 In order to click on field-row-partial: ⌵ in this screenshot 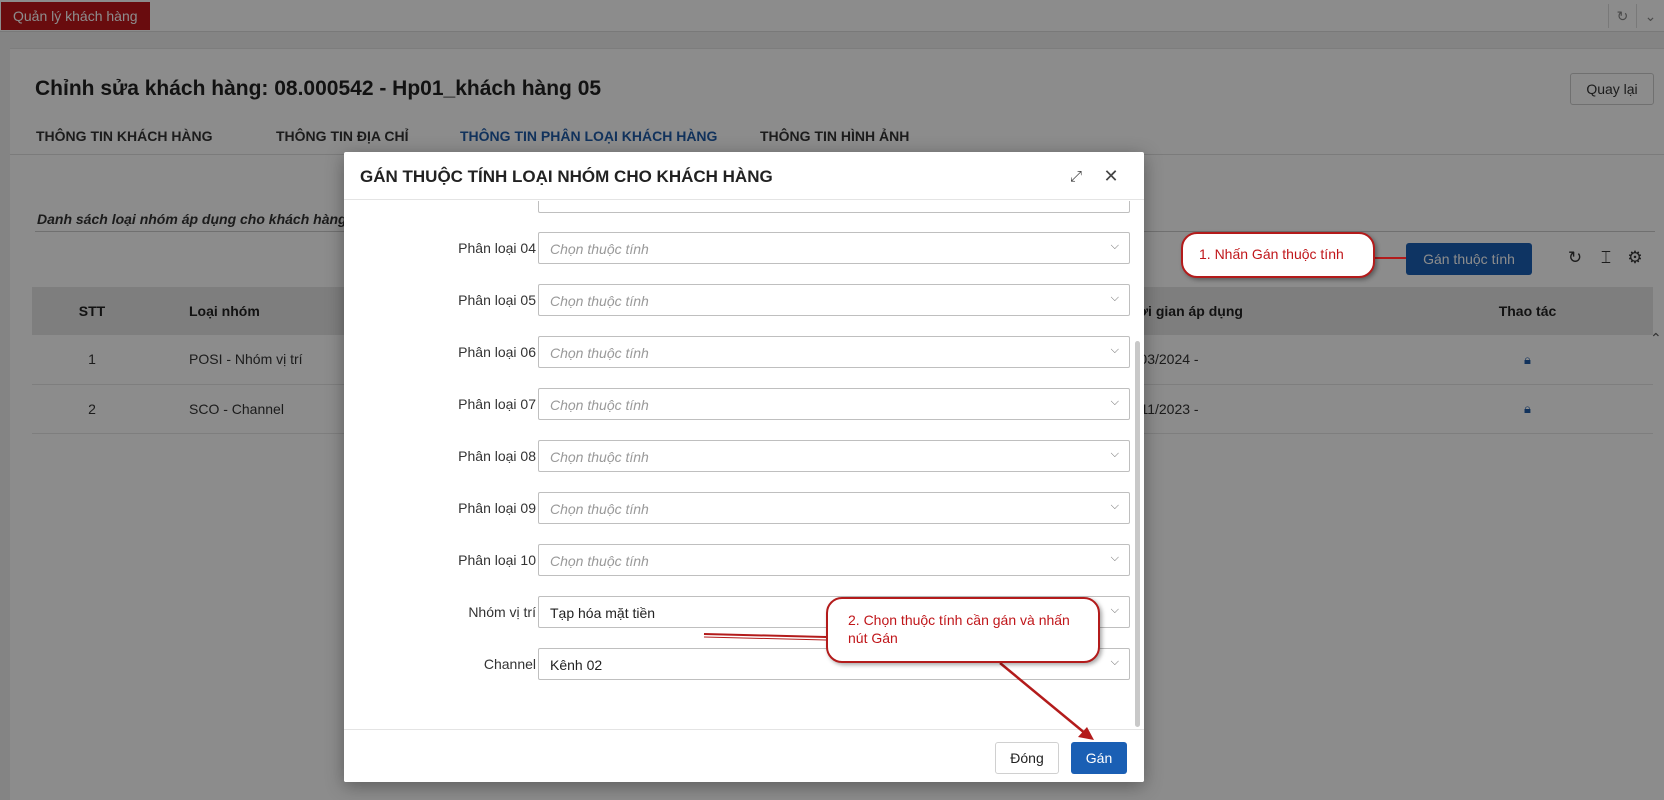, I will do `click(744, 207)`.